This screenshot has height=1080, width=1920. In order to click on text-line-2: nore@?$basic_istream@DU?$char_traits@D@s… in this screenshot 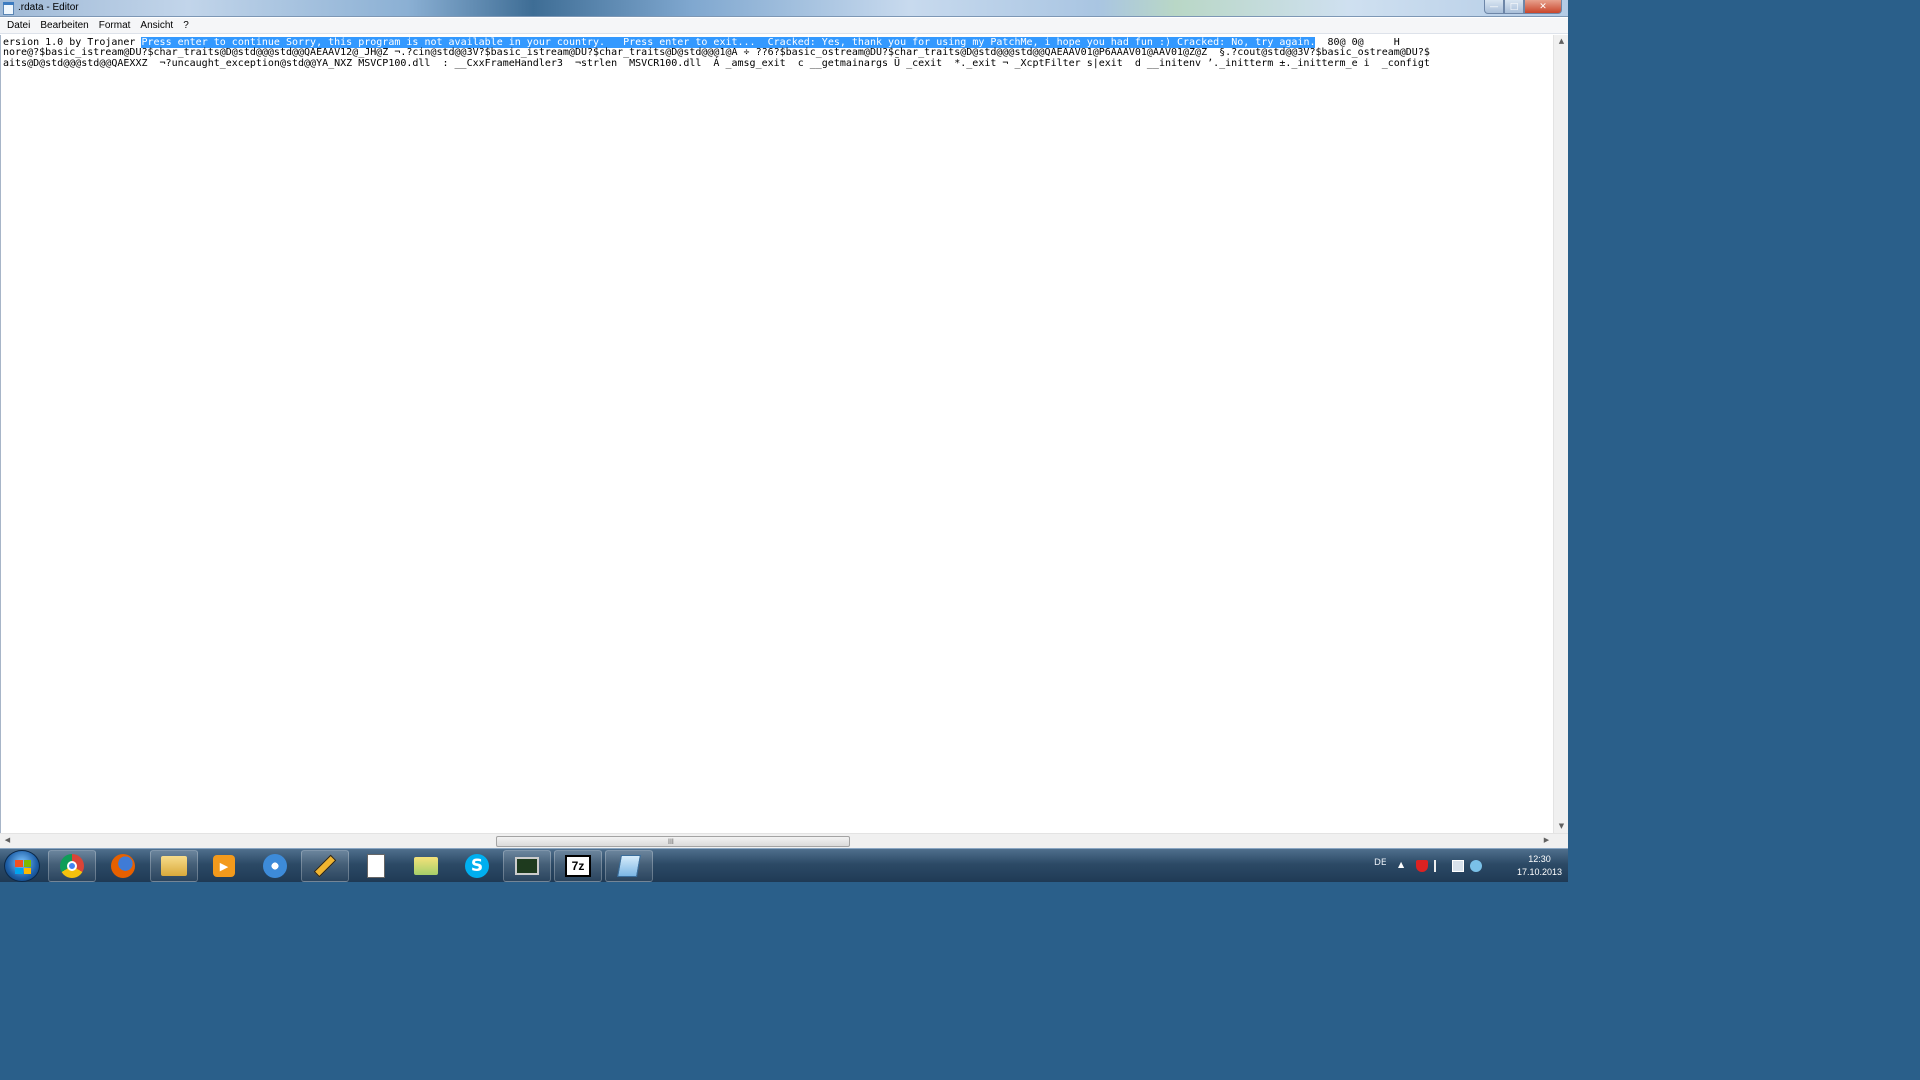, I will do `click(716, 52)`.